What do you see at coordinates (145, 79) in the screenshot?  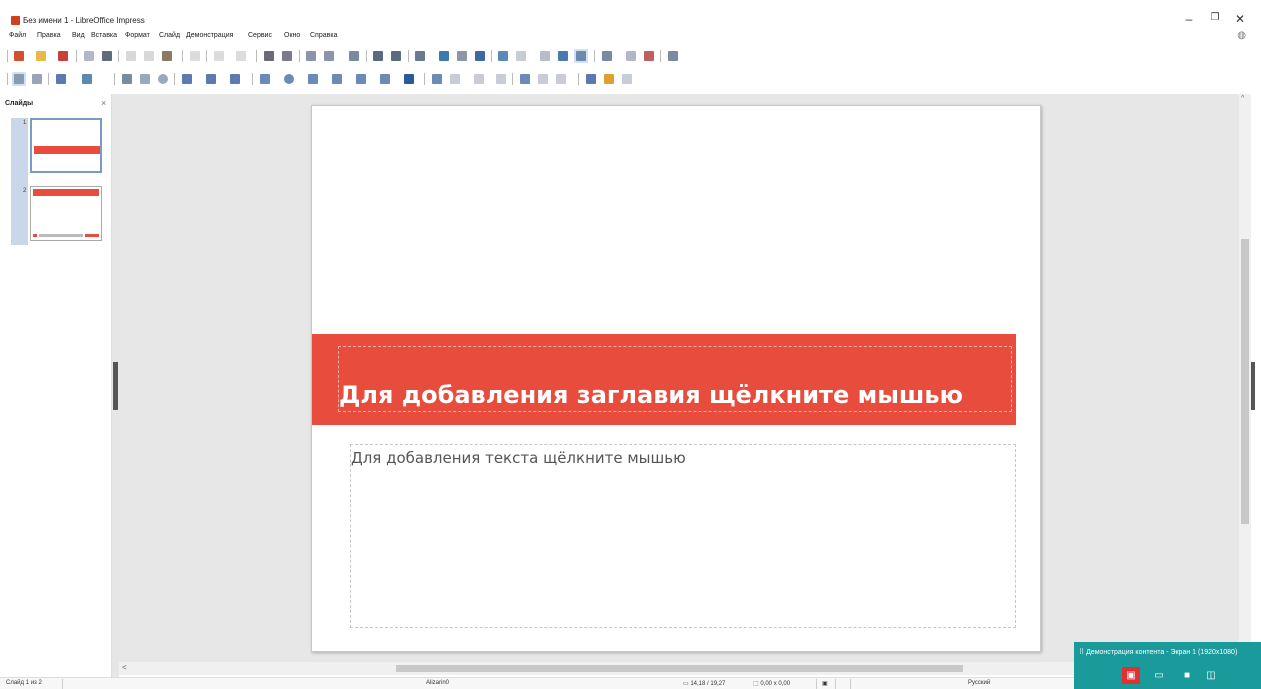 I see `rectangle-tool-button` at bounding box center [145, 79].